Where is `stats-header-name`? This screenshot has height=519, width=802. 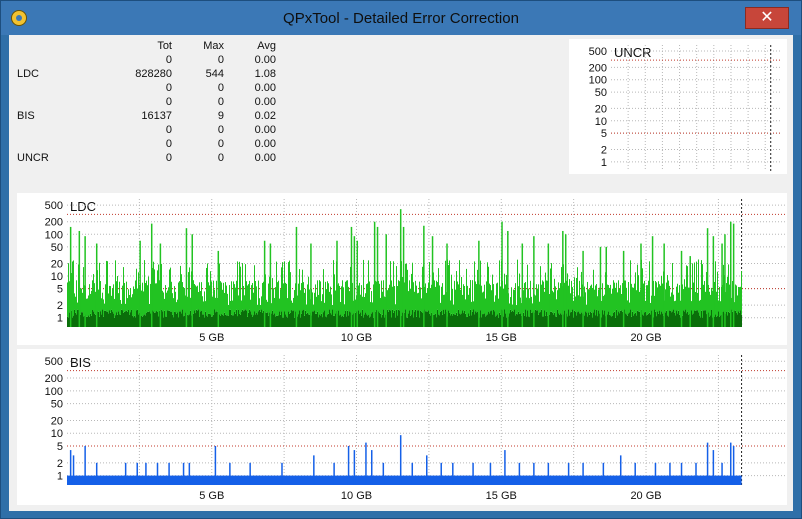 stats-header-name is located at coordinates (45, 46).